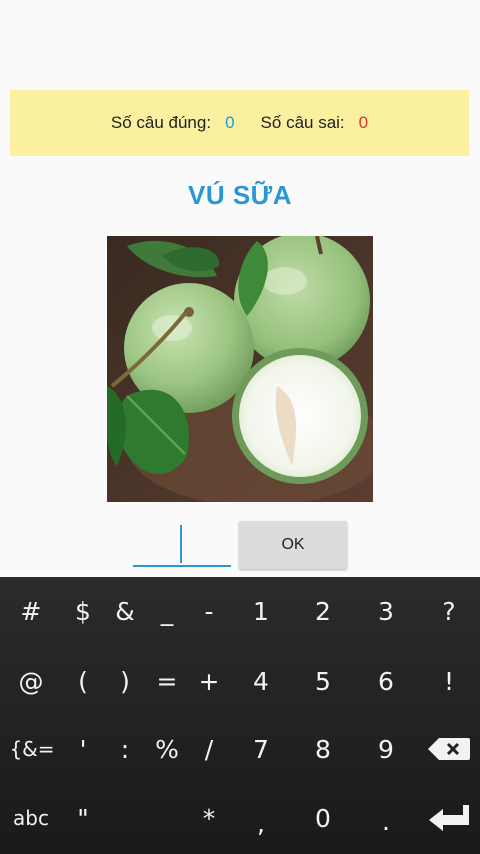 The width and height of the screenshot is (480, 854). I want to click on ok-button: OK, so click(293, 545).